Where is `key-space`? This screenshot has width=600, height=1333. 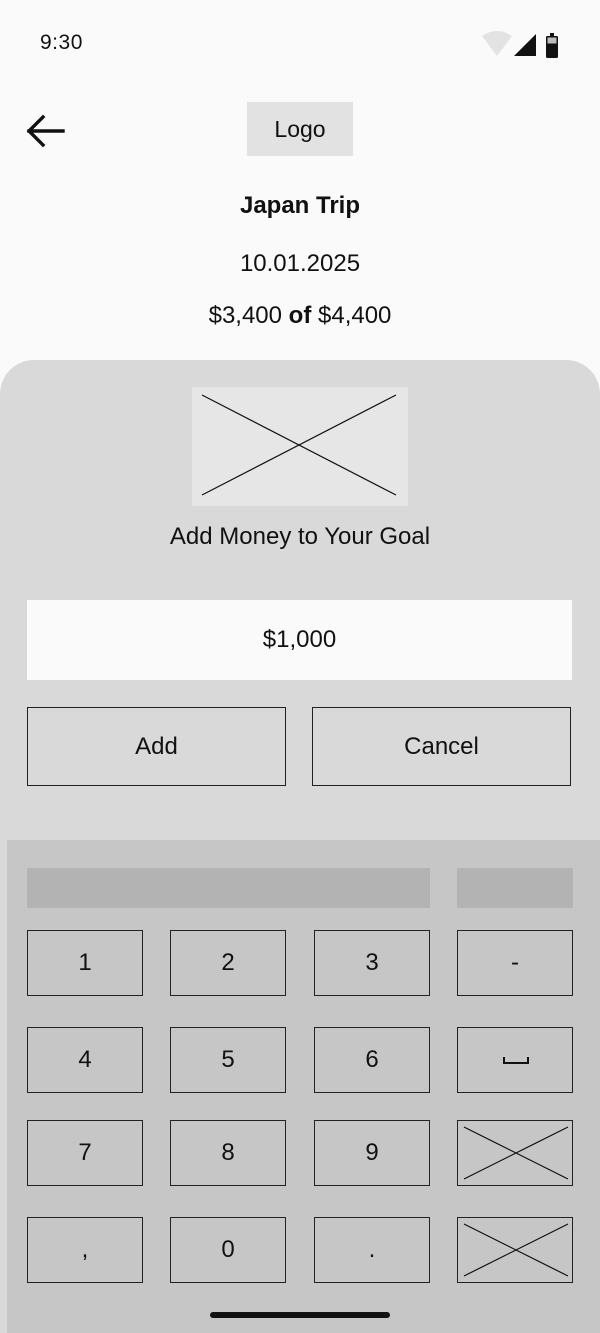 key-space is located at coordinates (515, 1060).